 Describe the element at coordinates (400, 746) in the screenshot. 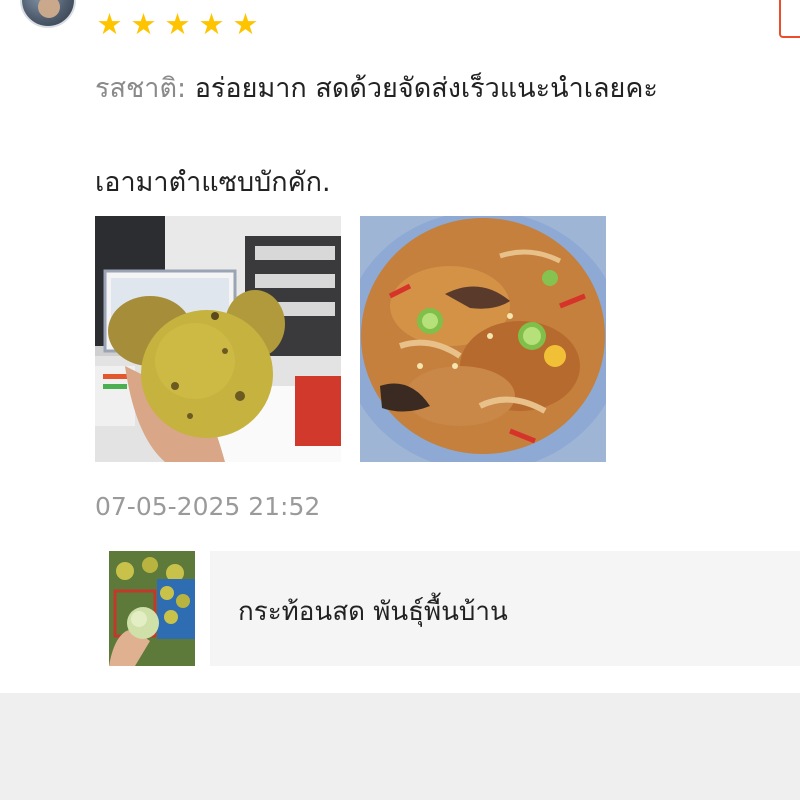

I see `section-divider` at that location.